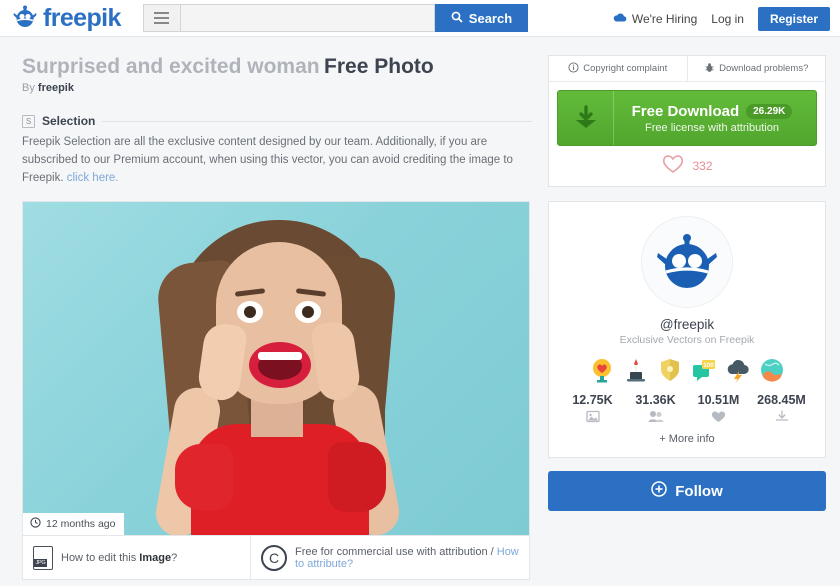 The height and width of the screenshot is (586, 840). What do you see at coordinates (280, 356) in the screenshot?
I see `photo-teeth` at bounding box center [280, 356].